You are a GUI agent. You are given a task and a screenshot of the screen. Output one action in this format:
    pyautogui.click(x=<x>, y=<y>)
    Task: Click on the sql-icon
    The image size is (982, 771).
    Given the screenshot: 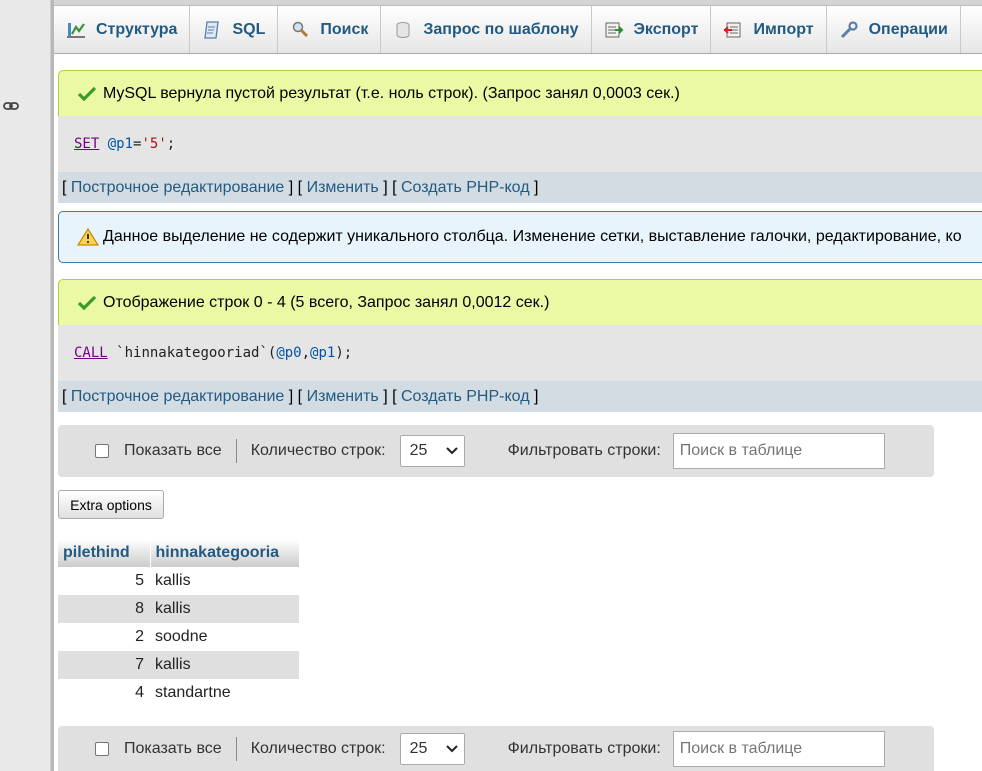 What is the action you would take?
    pyautogui.click(x=212, y=29)
    